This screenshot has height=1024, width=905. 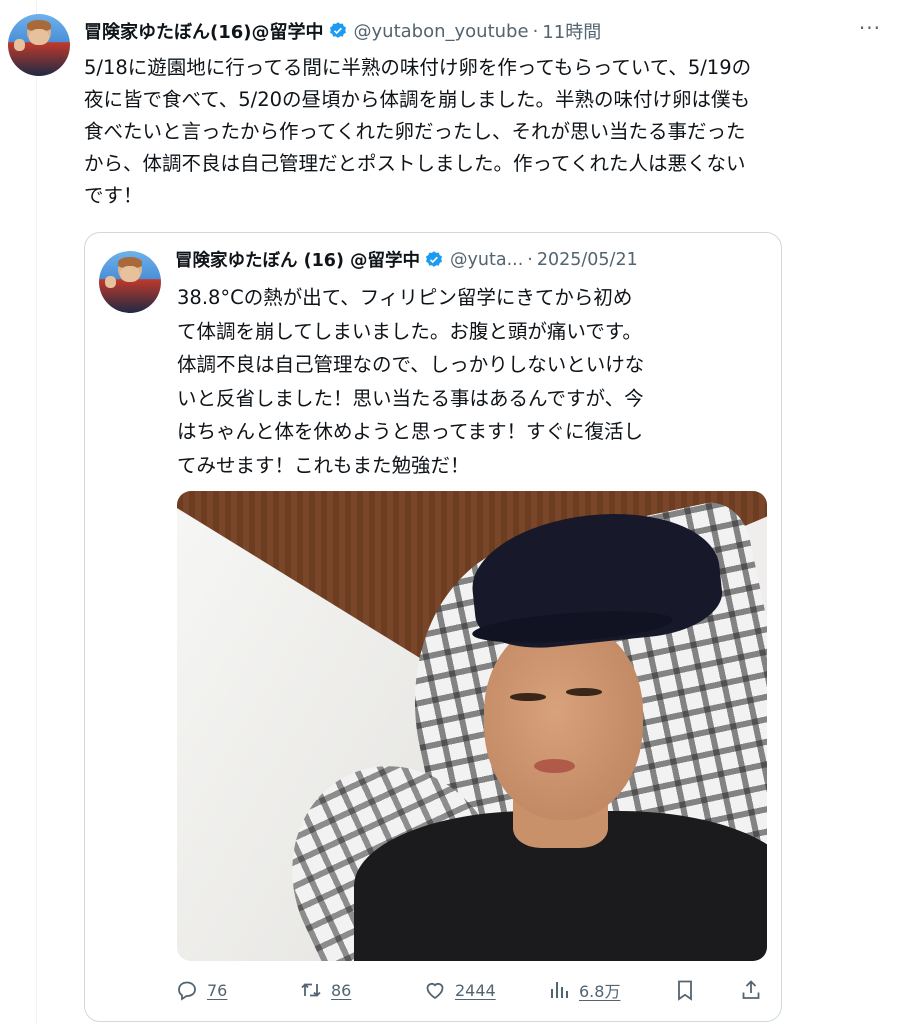 What do you see at coordinates (325, 990) in the screenshot?
I see `repost-button: 86` at bounding box center [325, 990].